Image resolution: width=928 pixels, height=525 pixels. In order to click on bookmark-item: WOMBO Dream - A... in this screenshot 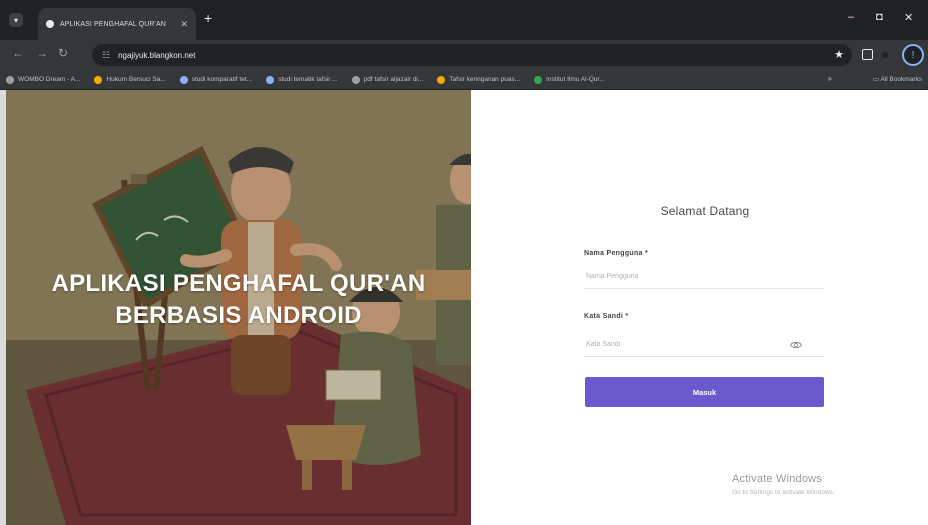, I will do `click(43, 79)`.